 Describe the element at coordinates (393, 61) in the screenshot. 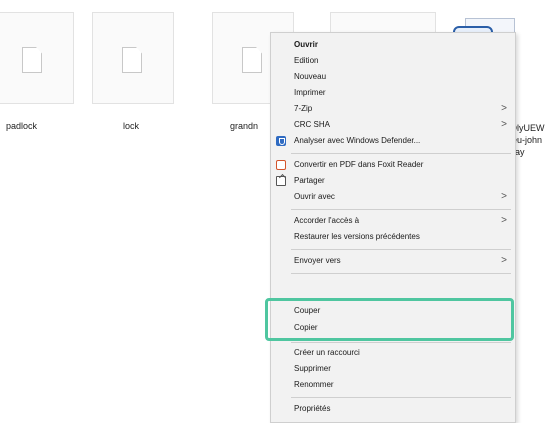

I see `menu-item-edition: Edition` at that location.